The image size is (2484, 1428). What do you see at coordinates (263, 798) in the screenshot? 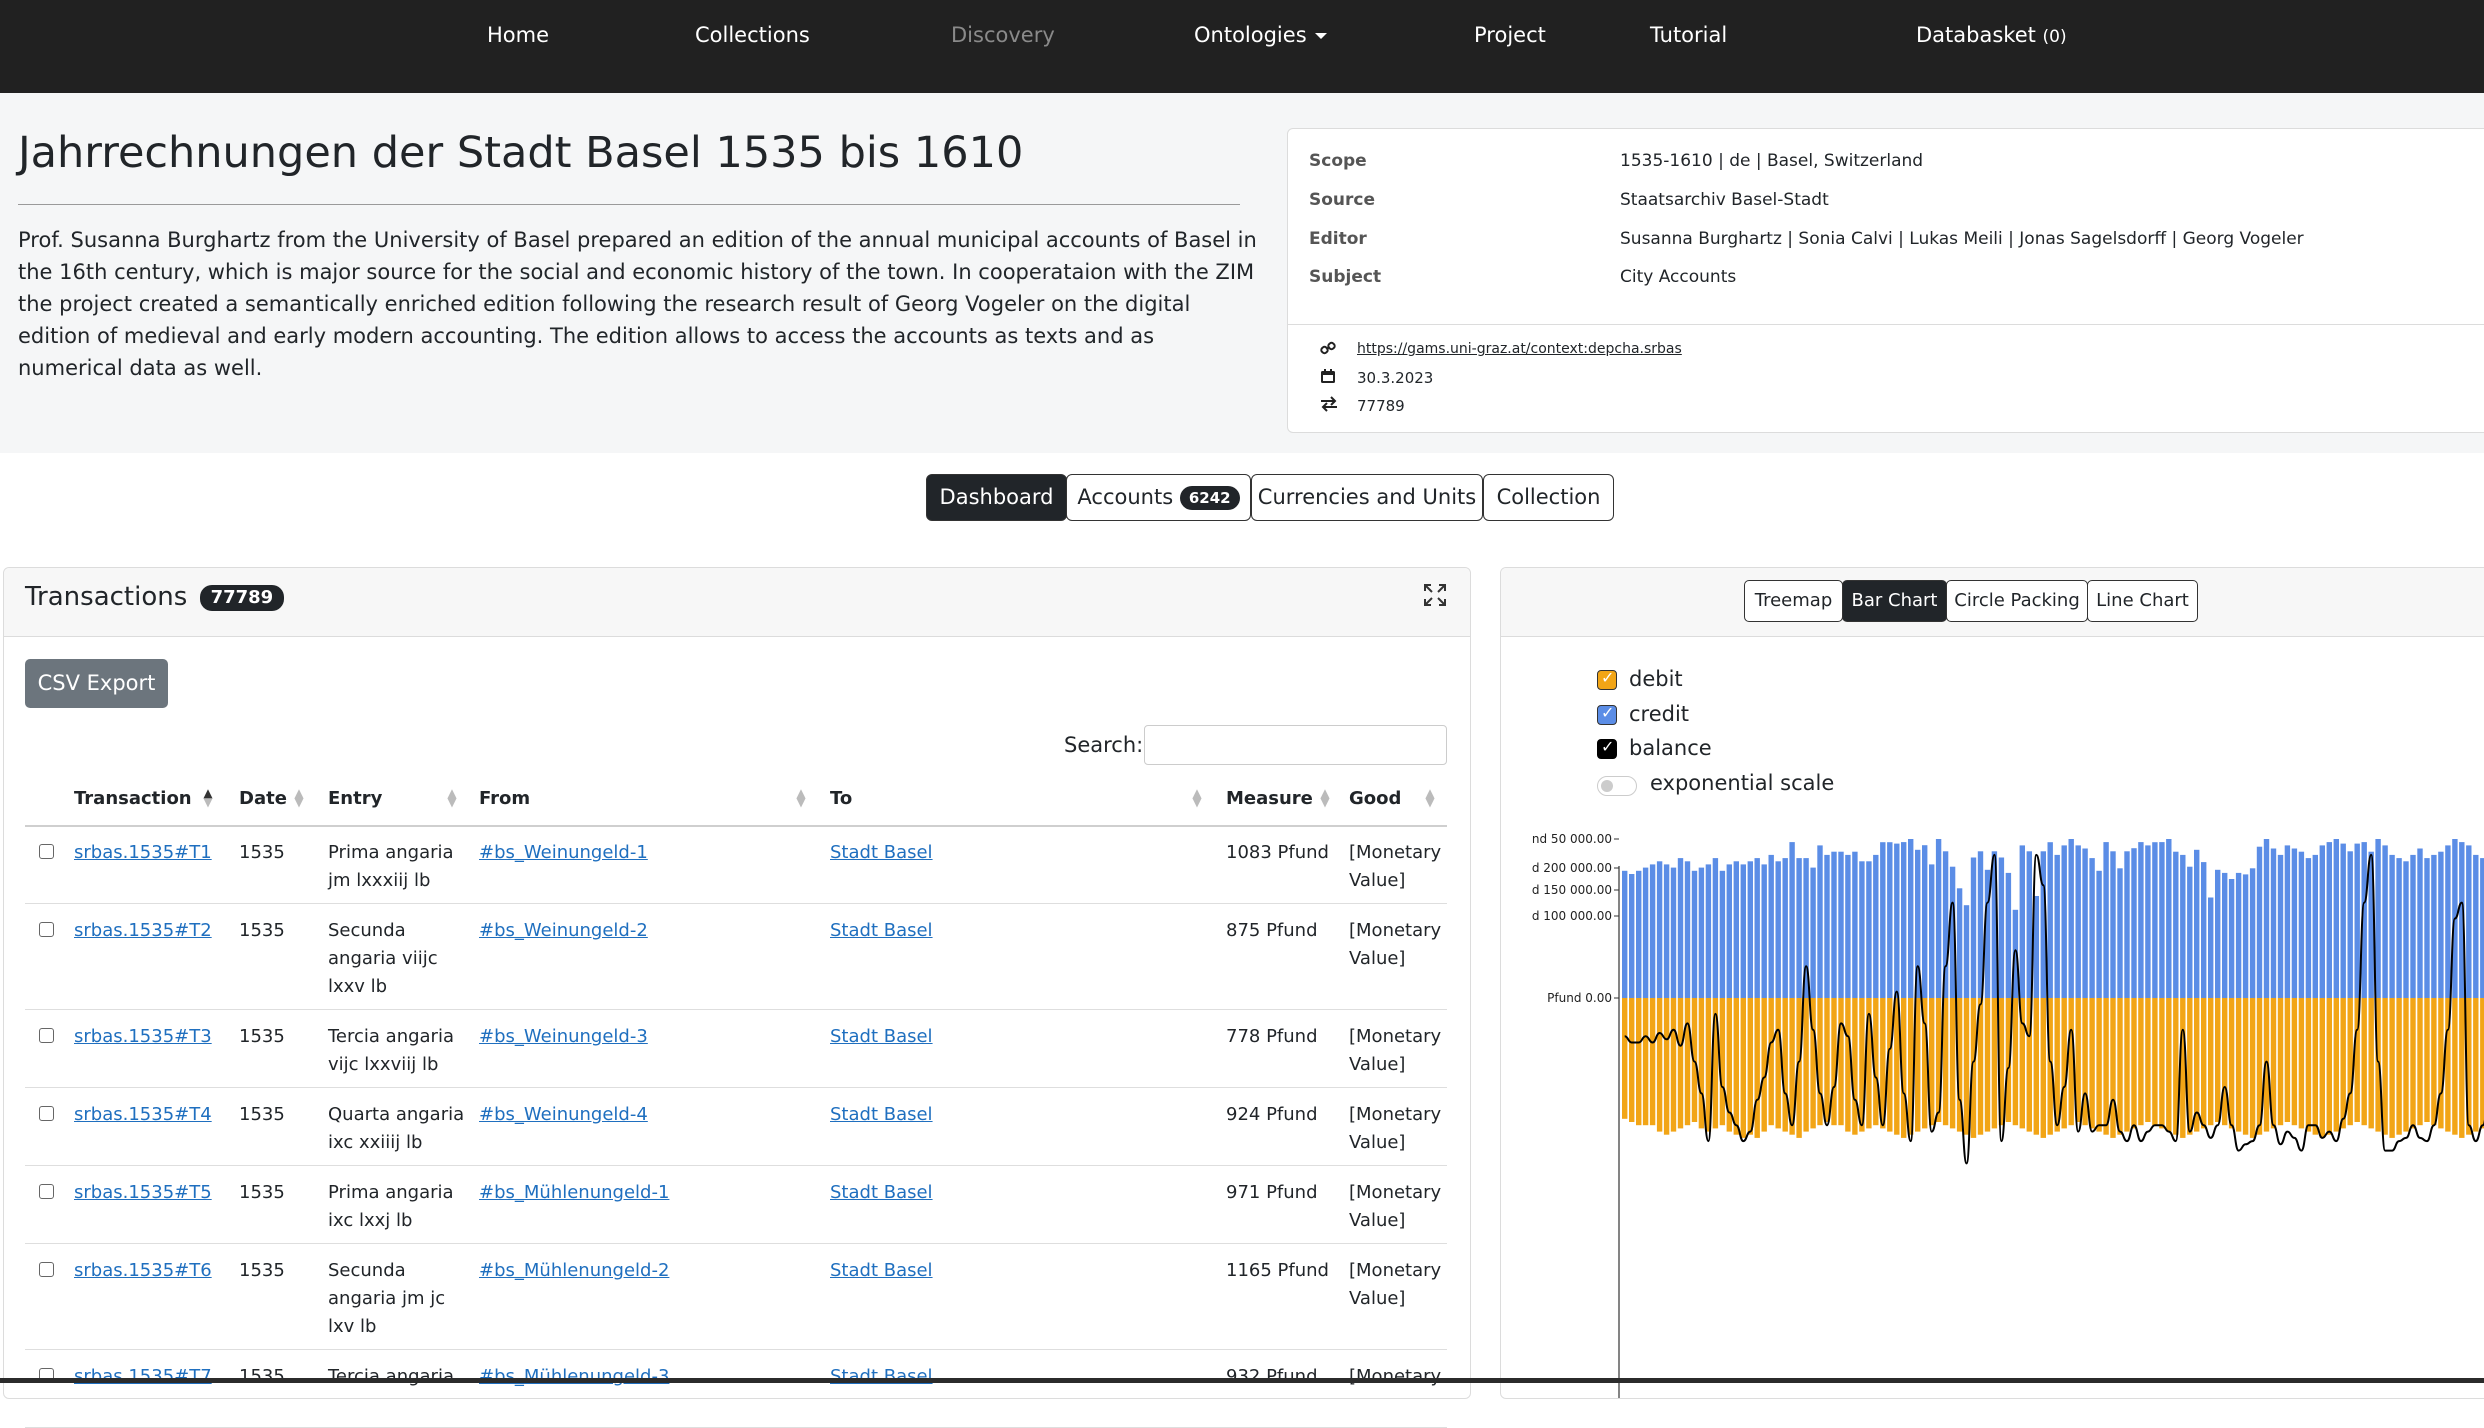
I see `column-header-date: Date` at bounding box center [263, 798].